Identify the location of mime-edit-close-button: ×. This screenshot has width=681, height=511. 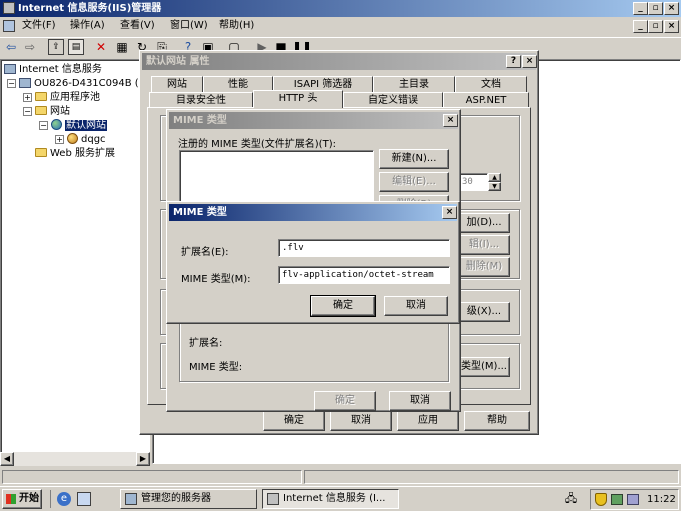
(449, 212).